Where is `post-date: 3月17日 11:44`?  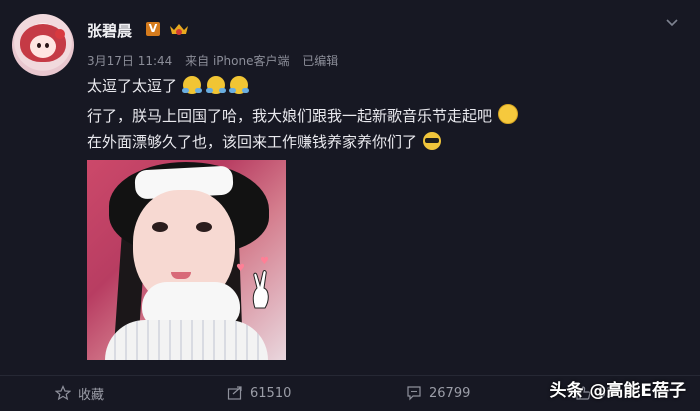
post-date: 3月17日 11:44 is located at coordinates (129, 61).